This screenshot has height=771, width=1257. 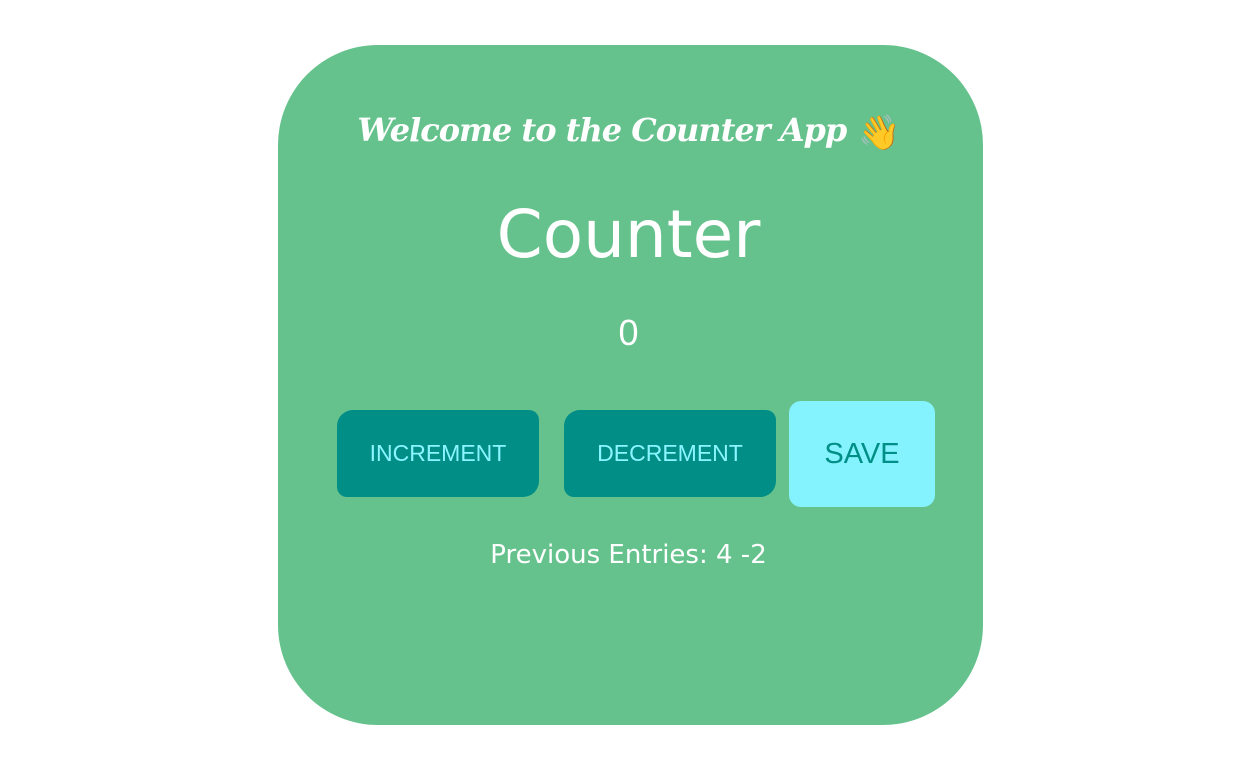 What do you see at coordinates (879, 132) in the screenshot?
I see `waving-hand-icon: 👋` at bounding box center [879, 132].